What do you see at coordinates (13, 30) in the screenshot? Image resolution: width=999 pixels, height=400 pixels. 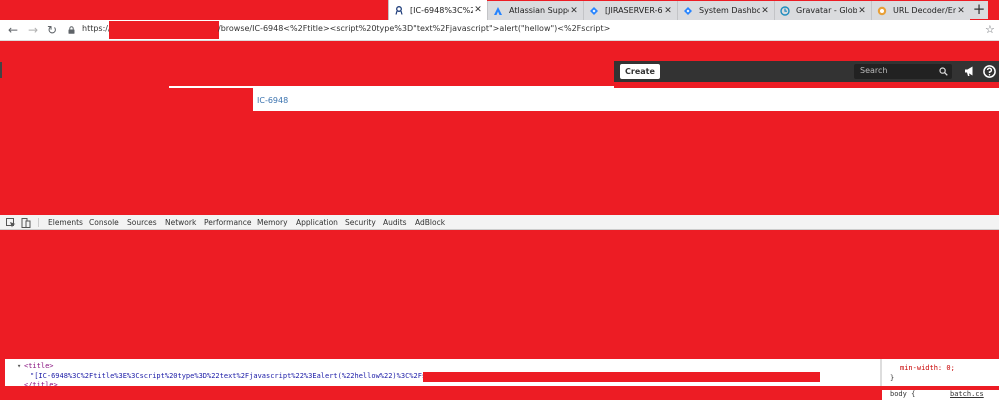 I see `back-arrow-icon: ←` at bounding box center [13, 30].